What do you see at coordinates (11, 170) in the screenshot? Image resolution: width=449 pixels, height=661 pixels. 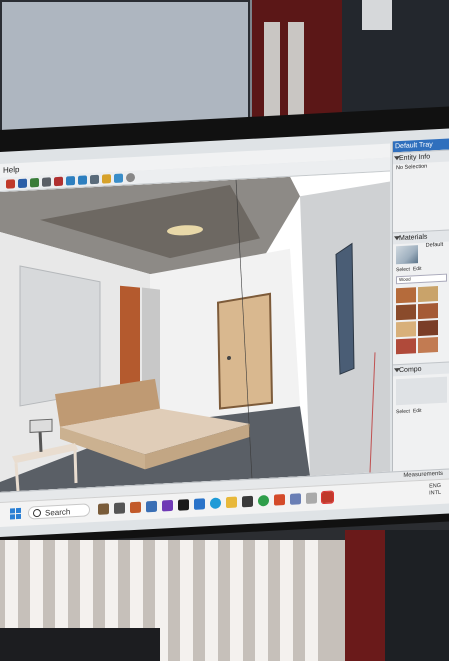 I see `menu-help: Help` at bounding box center [11, 170].